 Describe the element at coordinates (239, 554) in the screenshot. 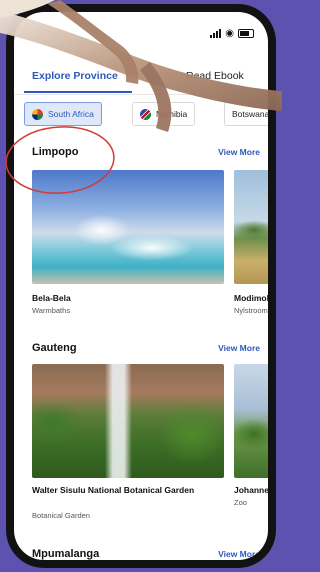

I see `view-more-mpumalanga: View More` at that location.